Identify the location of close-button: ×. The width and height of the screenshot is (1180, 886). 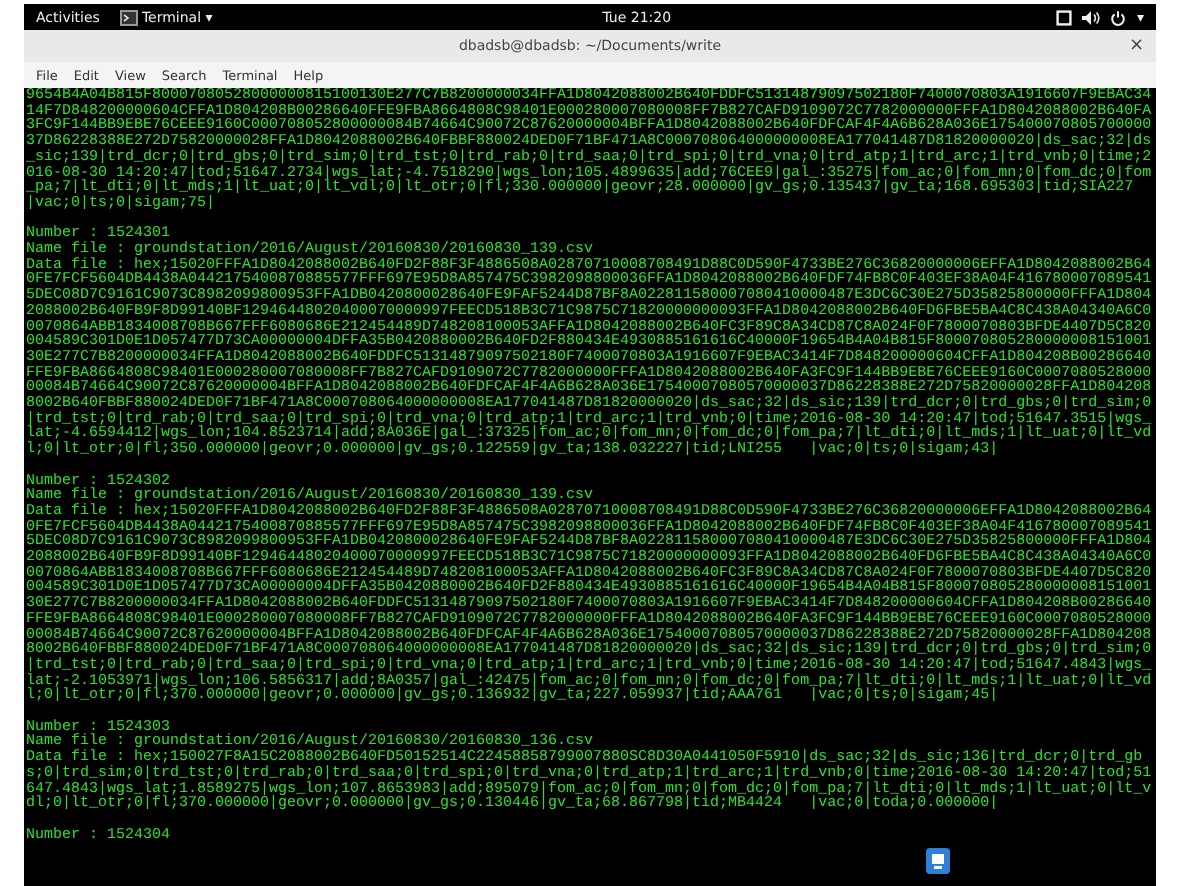
(1136, 46).